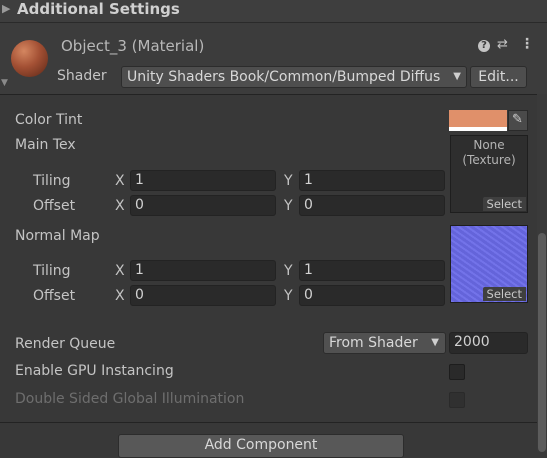  I want to click on normal-map-offset-y-axis: Y, so click(288, 296).